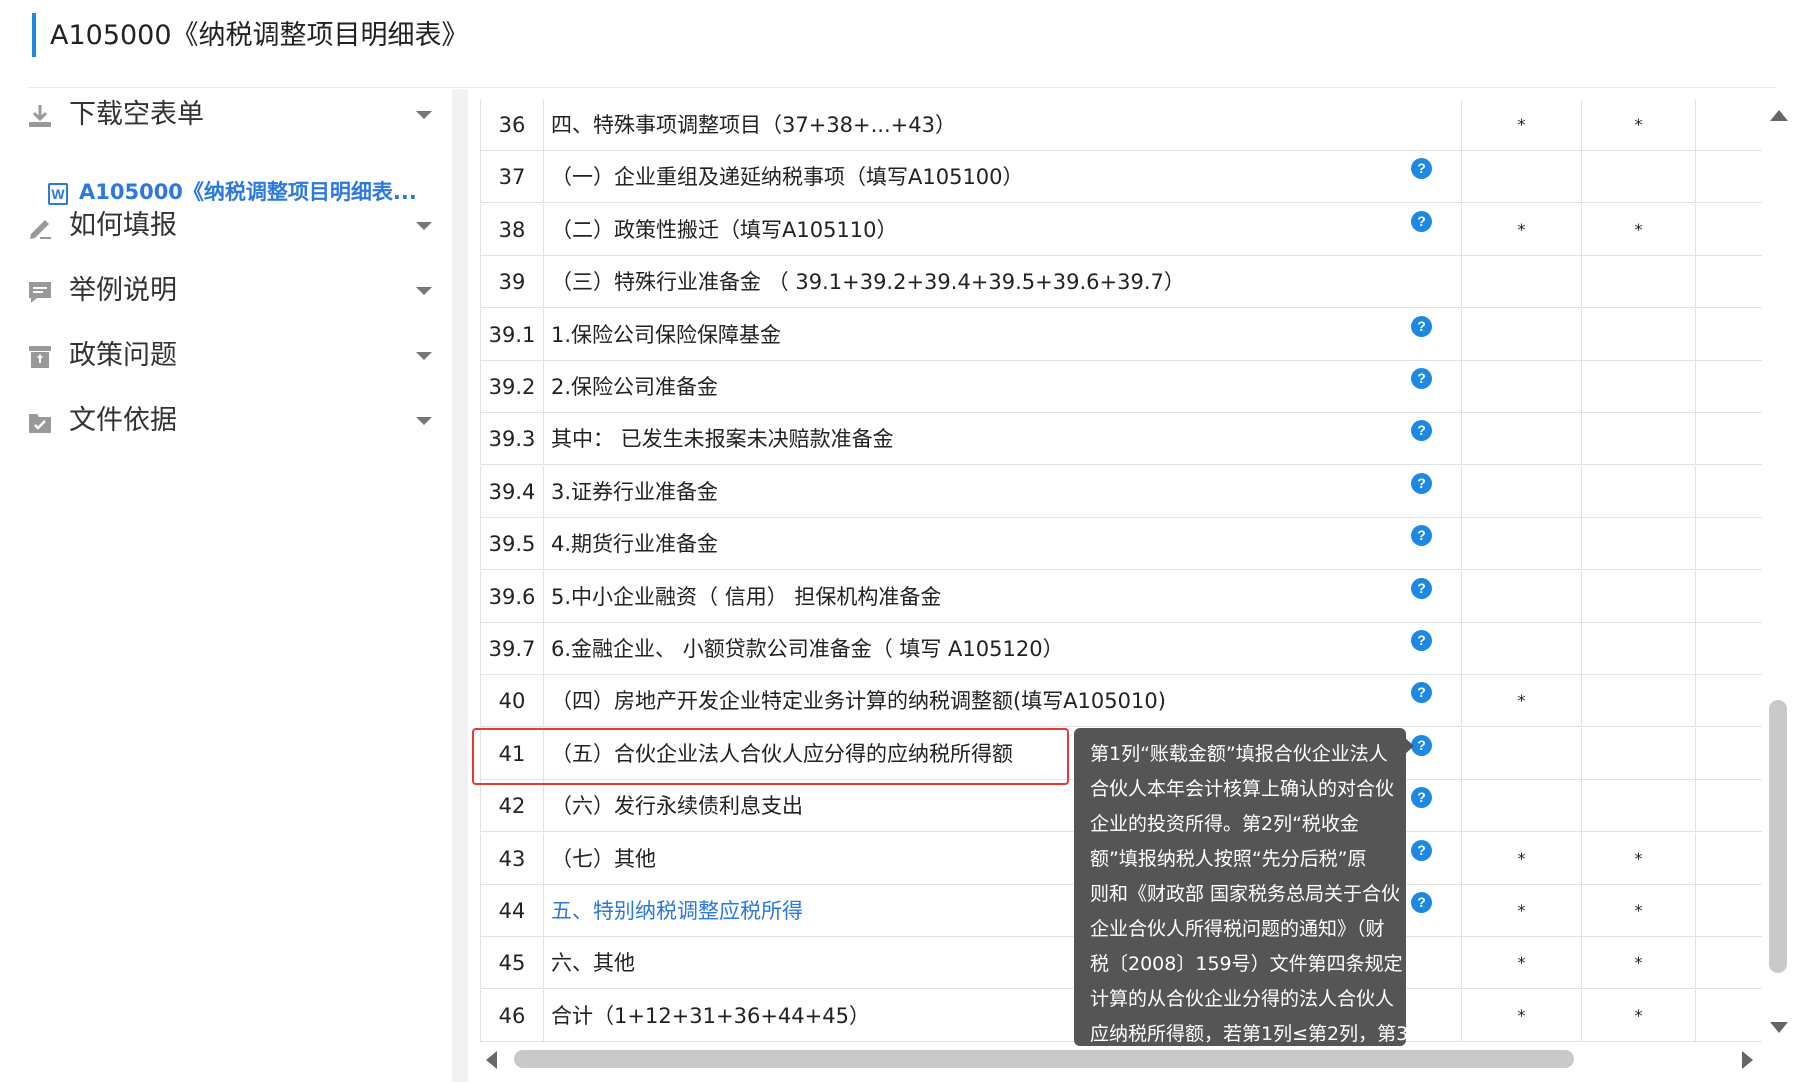  I want to click on vertical-scrollbar, so click(1779, 572).